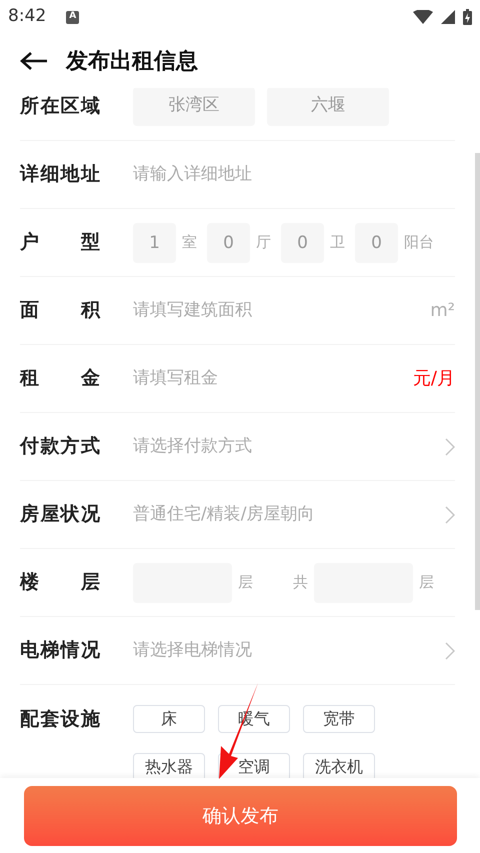 The image size is (480, 853). I want to click on battery-icon, so click(467, 17).